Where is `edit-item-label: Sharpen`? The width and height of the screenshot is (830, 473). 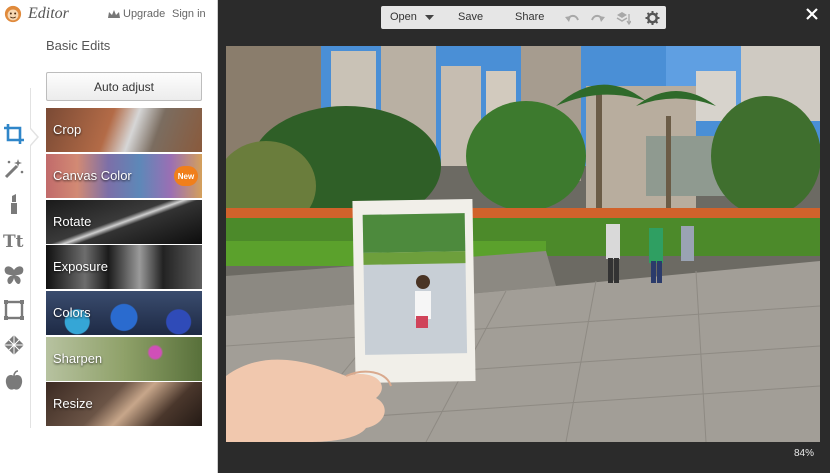 edit-item-label: Sharpen is located at coordinates (78, 358).